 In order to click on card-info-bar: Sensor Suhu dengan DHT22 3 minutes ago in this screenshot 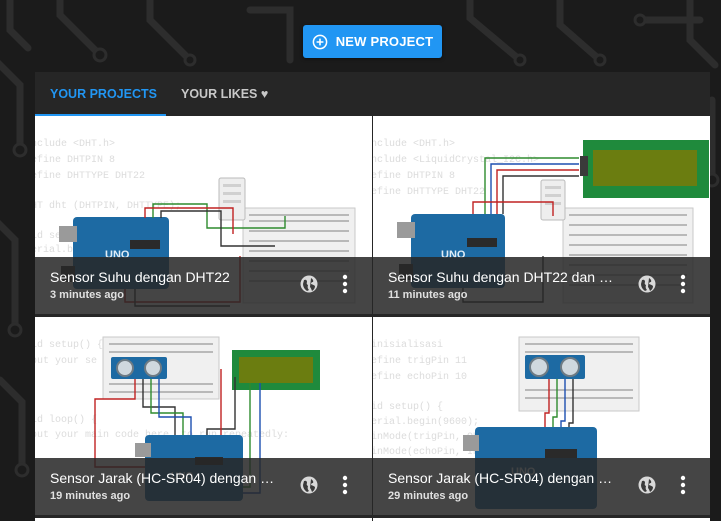, I will do `click(203, 285)`.